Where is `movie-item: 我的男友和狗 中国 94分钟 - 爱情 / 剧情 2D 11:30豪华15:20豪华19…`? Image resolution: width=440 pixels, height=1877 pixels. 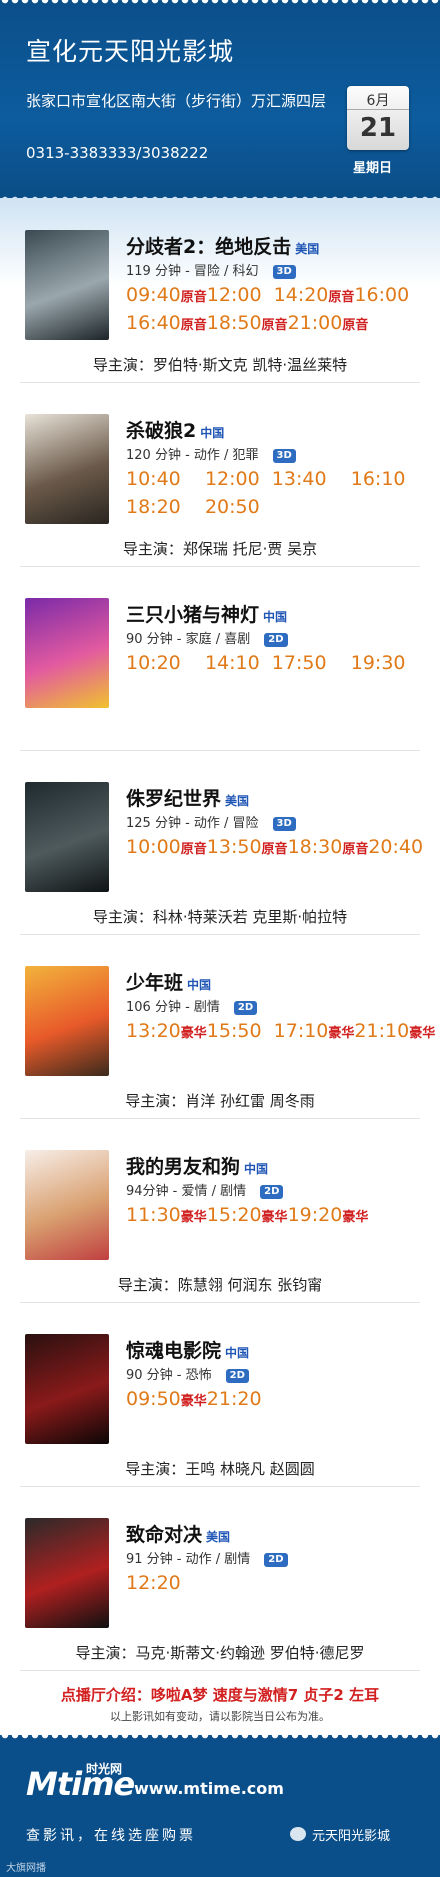
movie-item: 我的男友和狗 中国 94分钟 - 爱情 / 剧情 2D 11:30豪华15:20豪华19… is located at coordinates (220, 1242).